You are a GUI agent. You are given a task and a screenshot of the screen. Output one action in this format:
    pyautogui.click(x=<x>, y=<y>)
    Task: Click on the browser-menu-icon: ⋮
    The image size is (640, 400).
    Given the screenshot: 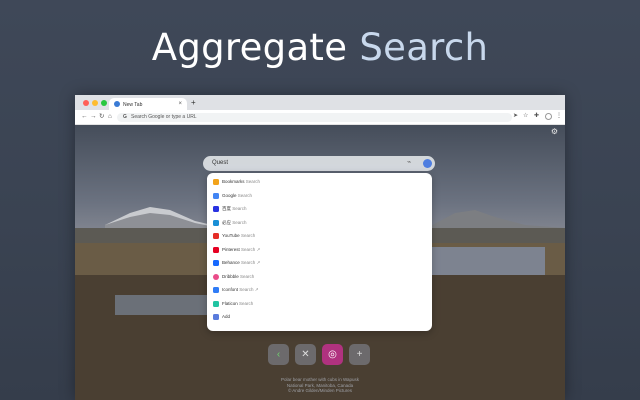 What is the action you would take?
    pyautogui.click(x=559, y=116)
    